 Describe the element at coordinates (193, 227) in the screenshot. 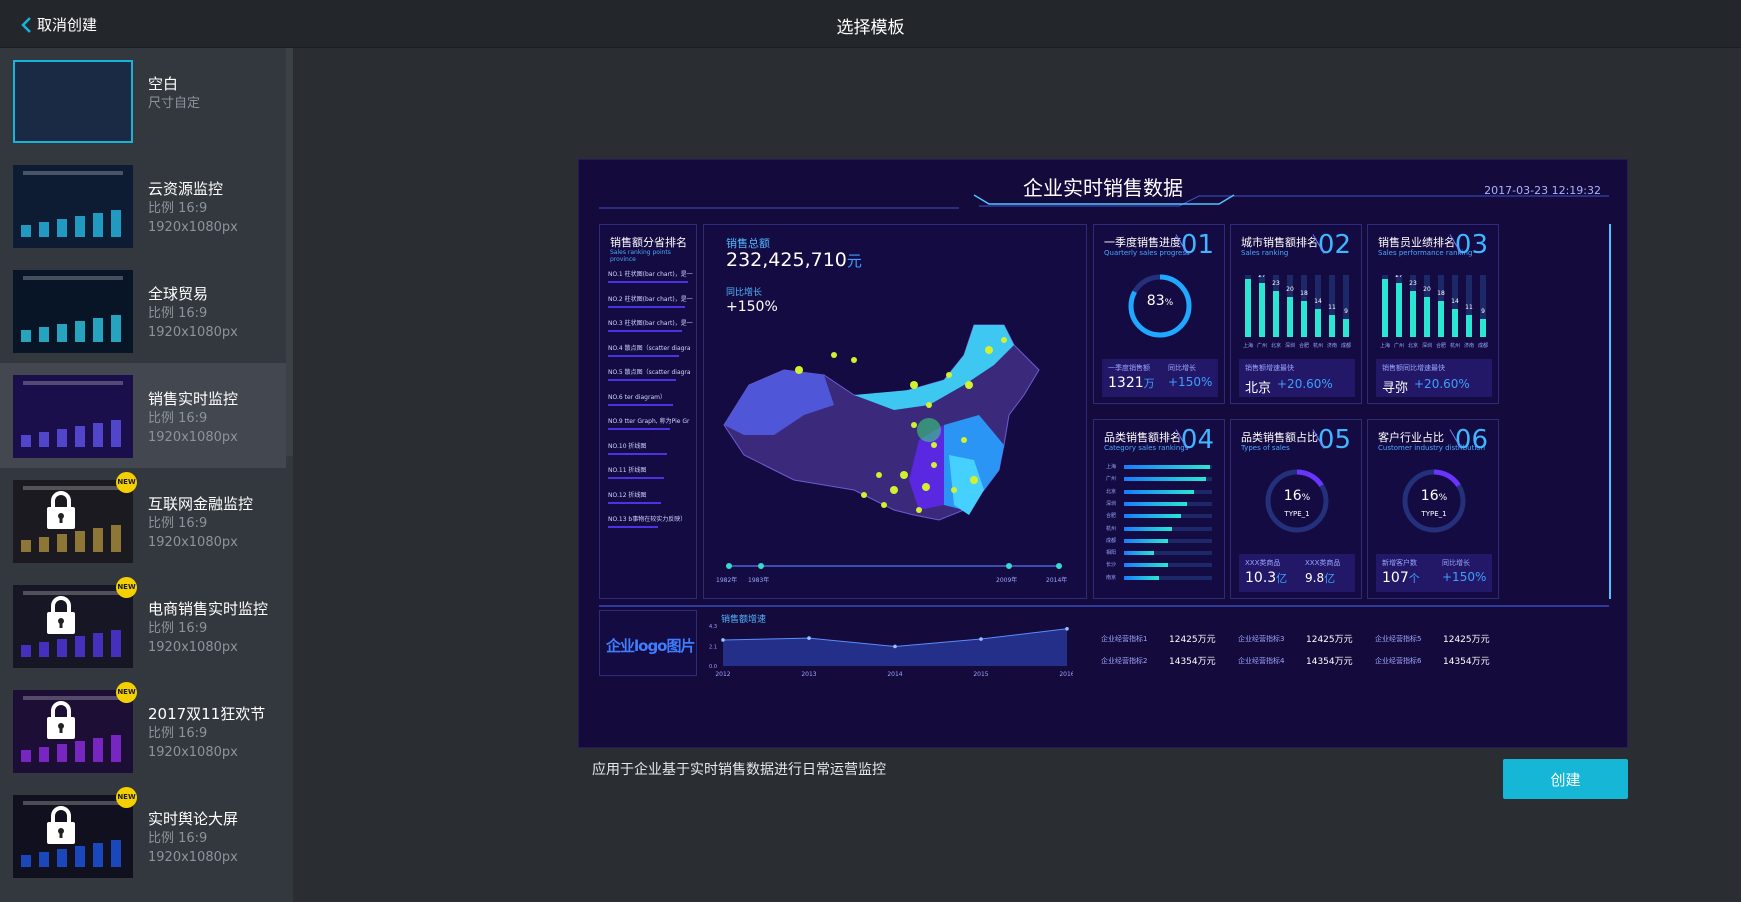

I see `template-size: 1920x1080px` at that location.